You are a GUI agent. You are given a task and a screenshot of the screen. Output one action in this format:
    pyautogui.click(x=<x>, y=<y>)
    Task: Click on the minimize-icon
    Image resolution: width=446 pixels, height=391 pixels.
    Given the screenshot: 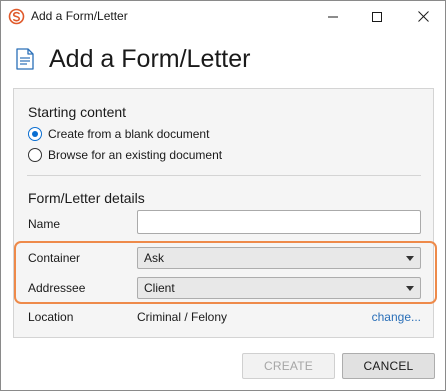 What is the action you would take?
    pyautogui.click(x=333, y=16)
    